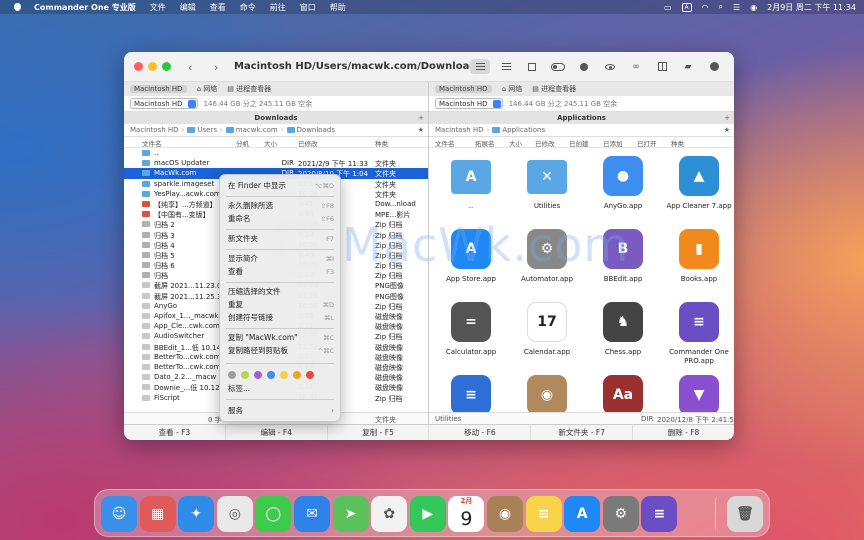  What do you see at coordinates (280, 272) in the screenshot?
I see `menu-view: 查看 F3` at bounding box center [280, 272].